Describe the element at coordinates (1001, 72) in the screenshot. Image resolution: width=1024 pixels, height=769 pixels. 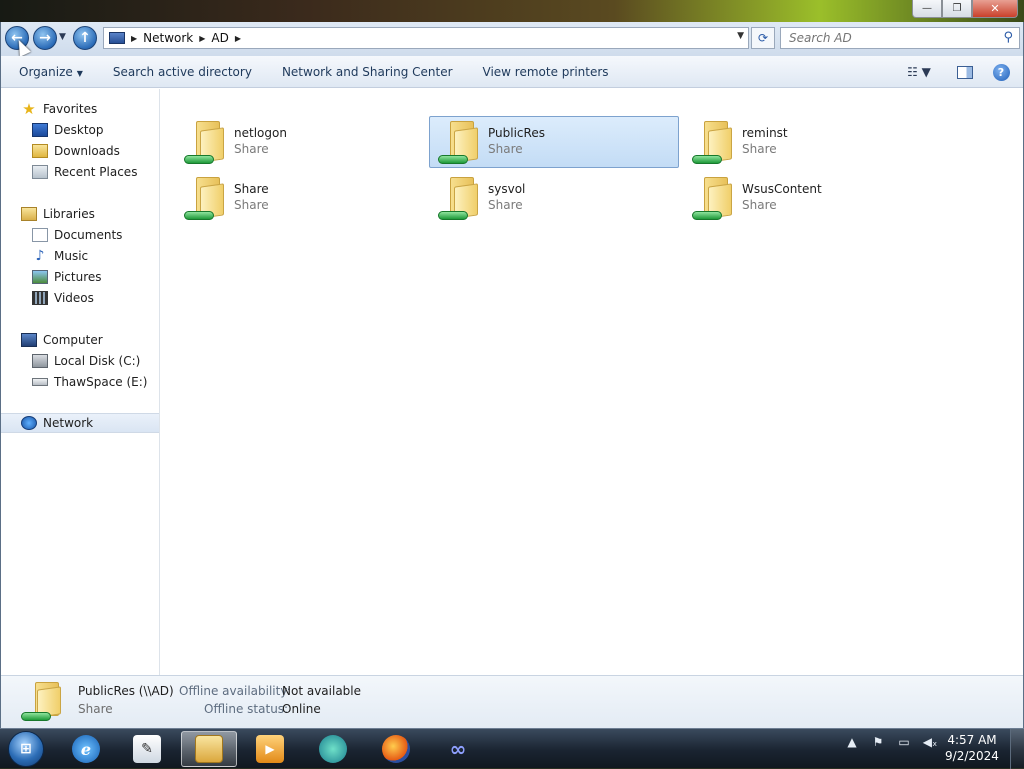
I see `help-button: ?` at that location.